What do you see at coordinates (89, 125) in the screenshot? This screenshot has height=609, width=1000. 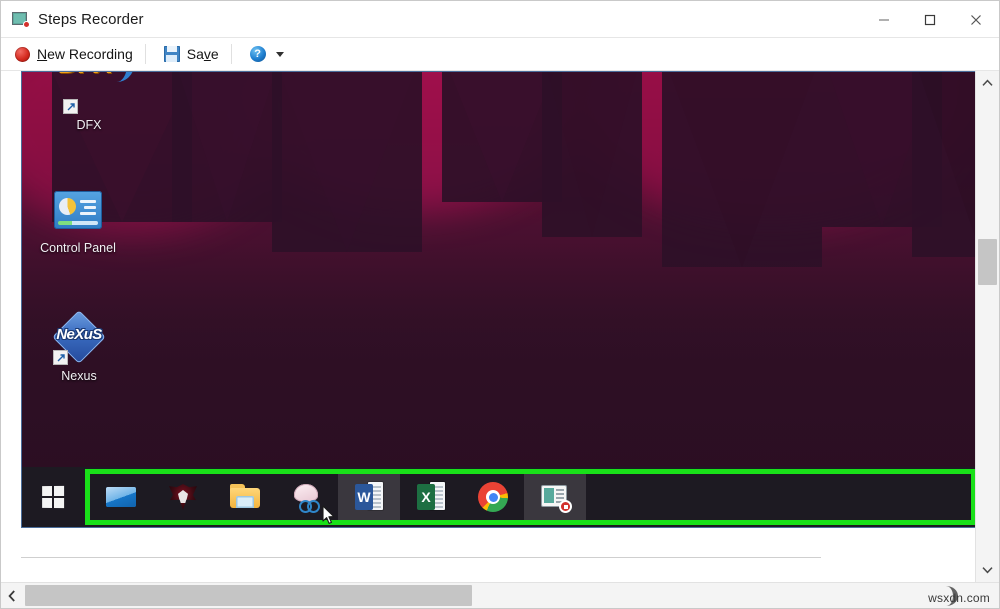 I see `desktop-icon-label: DFX` at bounding box center [89, 125].